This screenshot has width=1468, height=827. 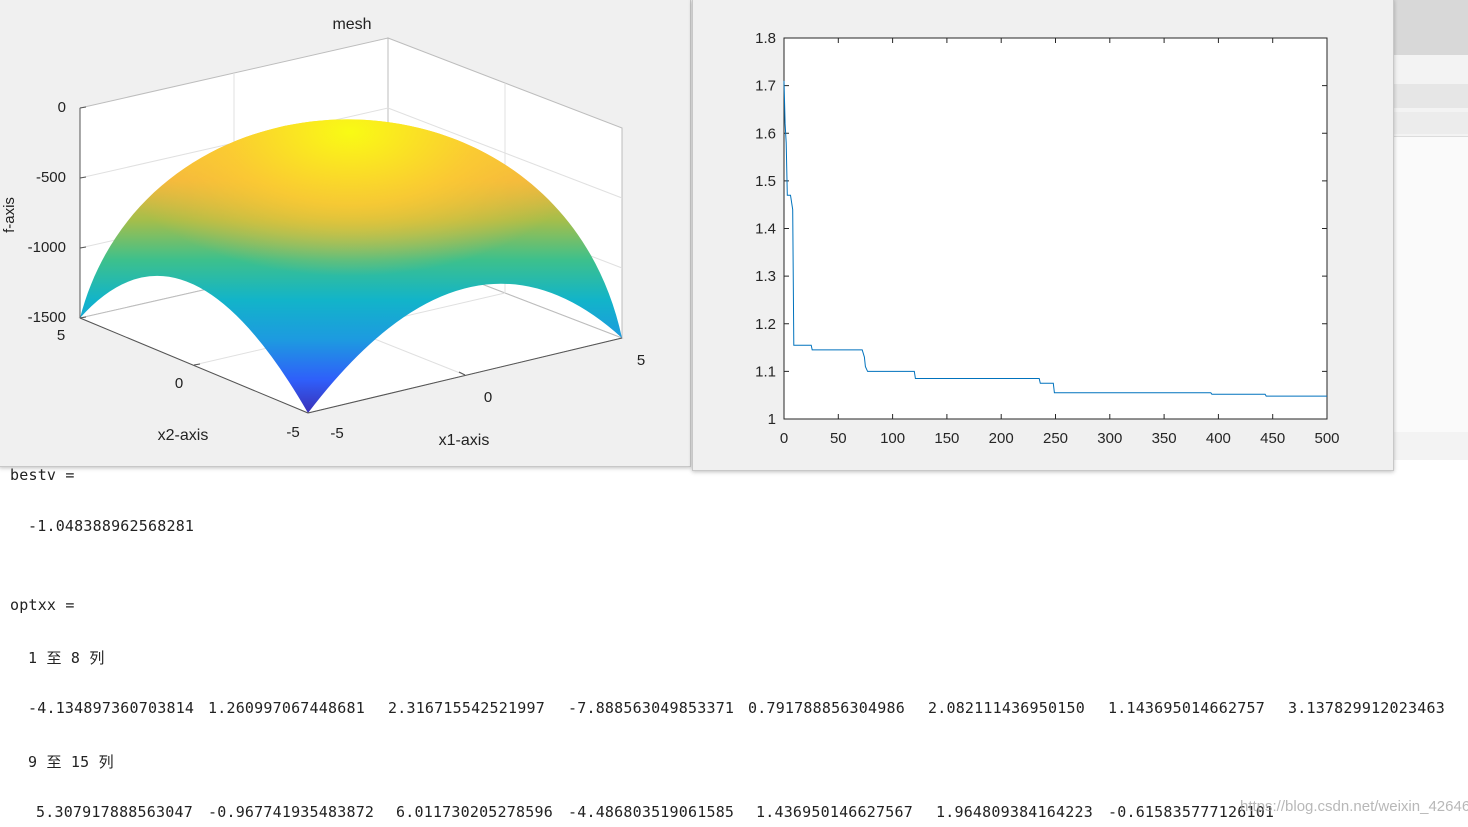 I want to click on y-tick-label: 1, so click(x=772, y=419).